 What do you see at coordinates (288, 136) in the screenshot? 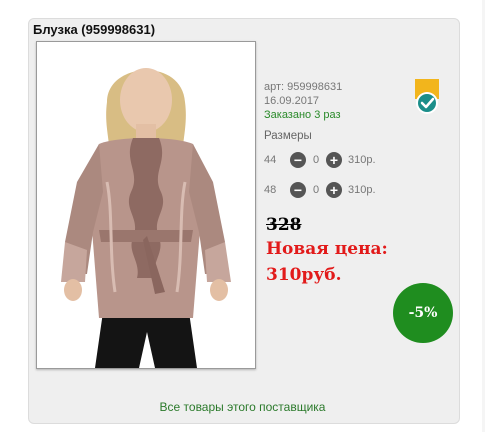
I see `sizes-heading: Размеры` at bounding box center [288, 136].